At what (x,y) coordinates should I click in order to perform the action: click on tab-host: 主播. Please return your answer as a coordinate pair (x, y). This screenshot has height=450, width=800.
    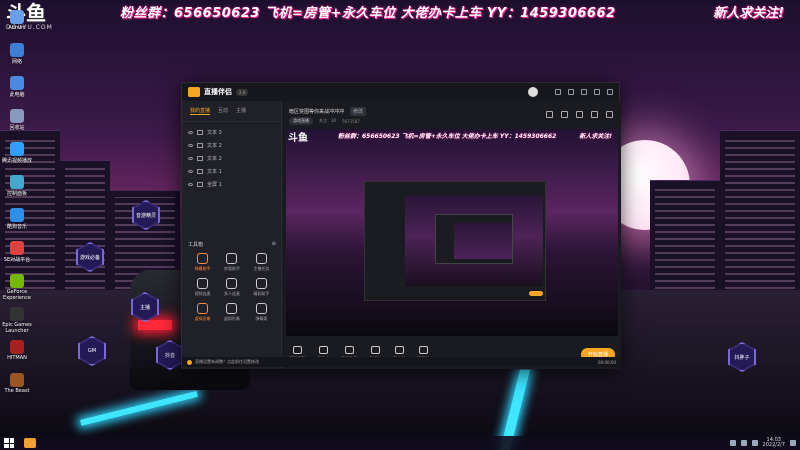
    Looking at the image, I should click on (241, 111).